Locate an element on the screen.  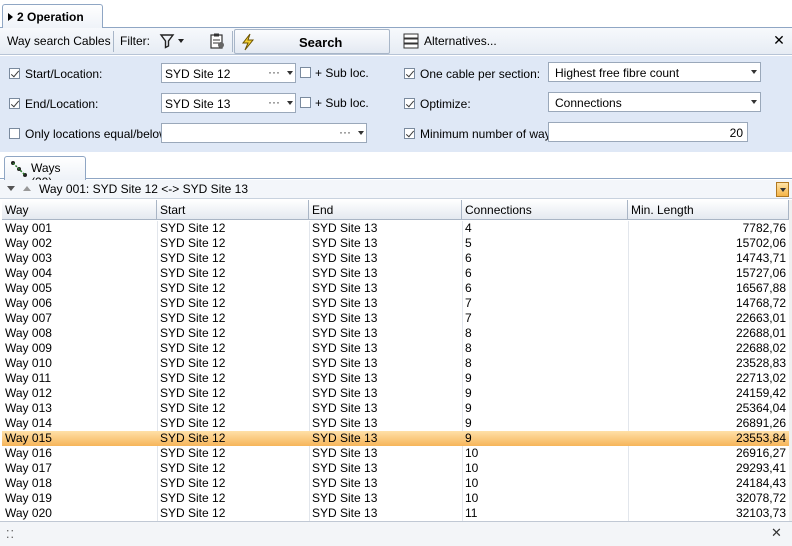
end-sub-loc-checkbox is located at coordinates (305, 102).